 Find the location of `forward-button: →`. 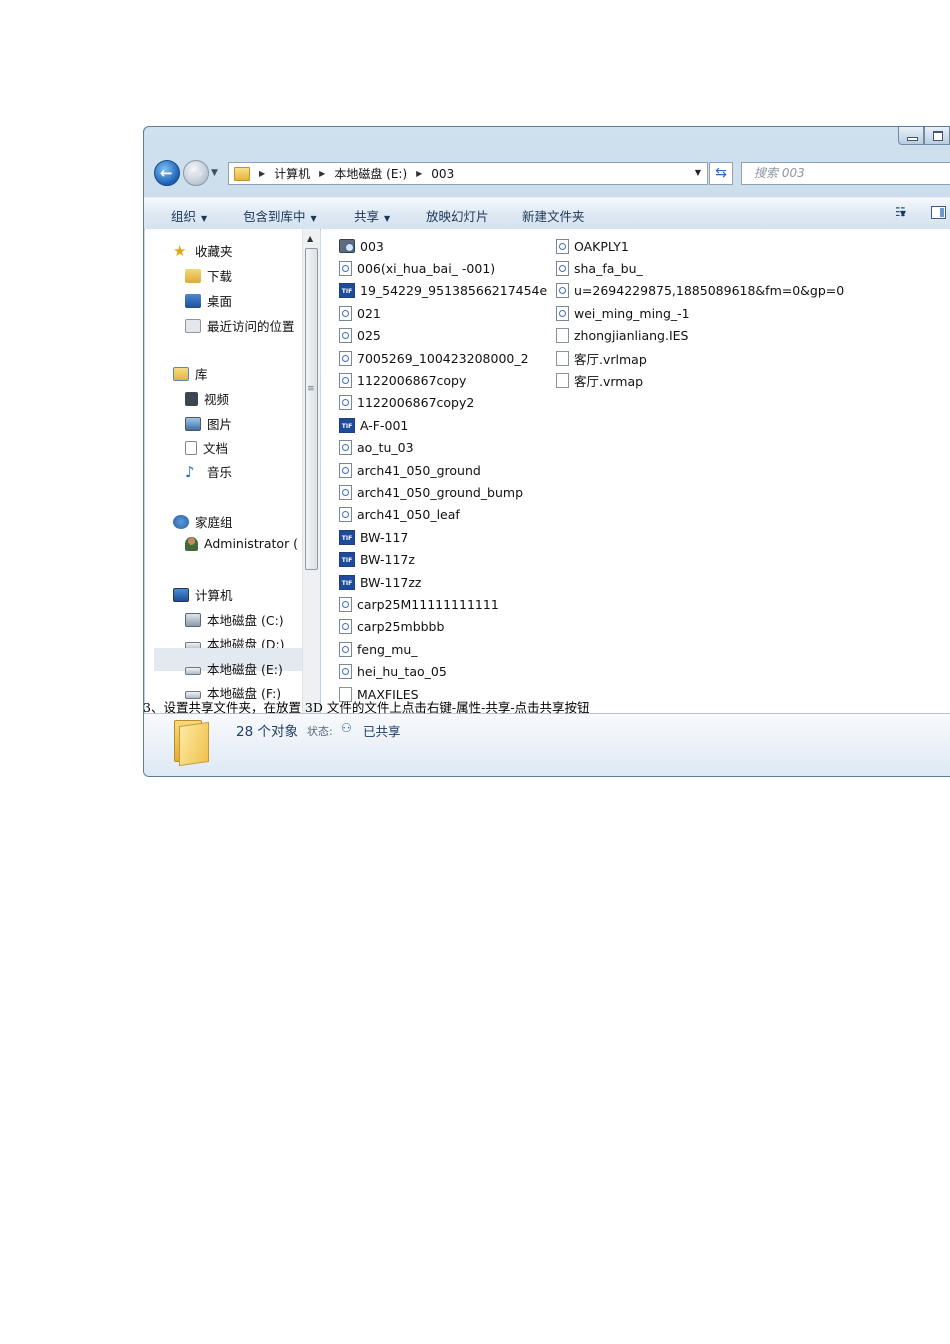

forward-button: → is located at coordinates (196, 173).